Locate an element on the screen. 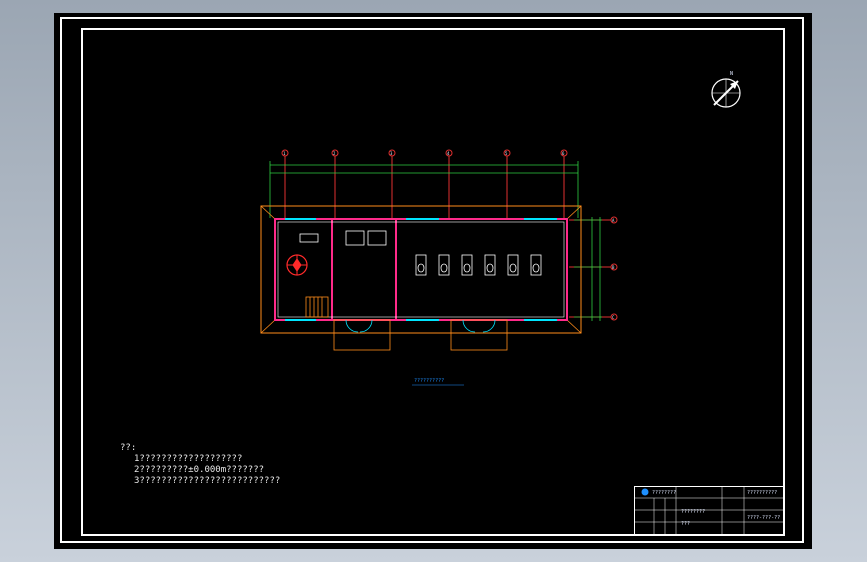 The image size is (867, 562). note-line-1: 1??????????????????? is located at coordinates (188, 459).